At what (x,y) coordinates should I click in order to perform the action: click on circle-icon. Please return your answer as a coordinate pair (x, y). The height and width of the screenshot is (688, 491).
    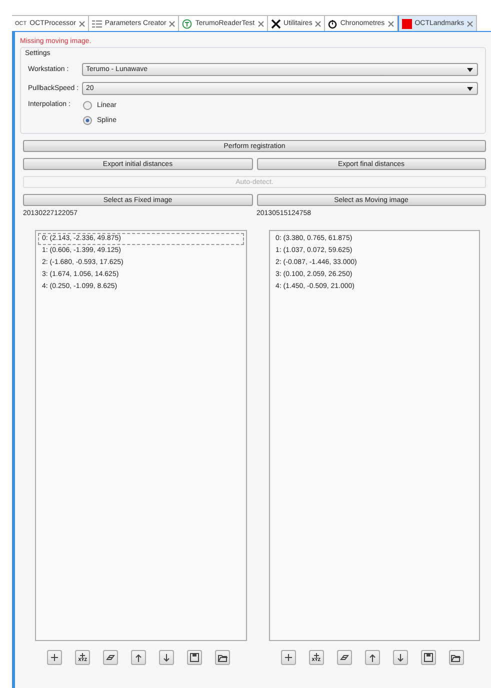
    Looking at the image, I should click on (187, 23).